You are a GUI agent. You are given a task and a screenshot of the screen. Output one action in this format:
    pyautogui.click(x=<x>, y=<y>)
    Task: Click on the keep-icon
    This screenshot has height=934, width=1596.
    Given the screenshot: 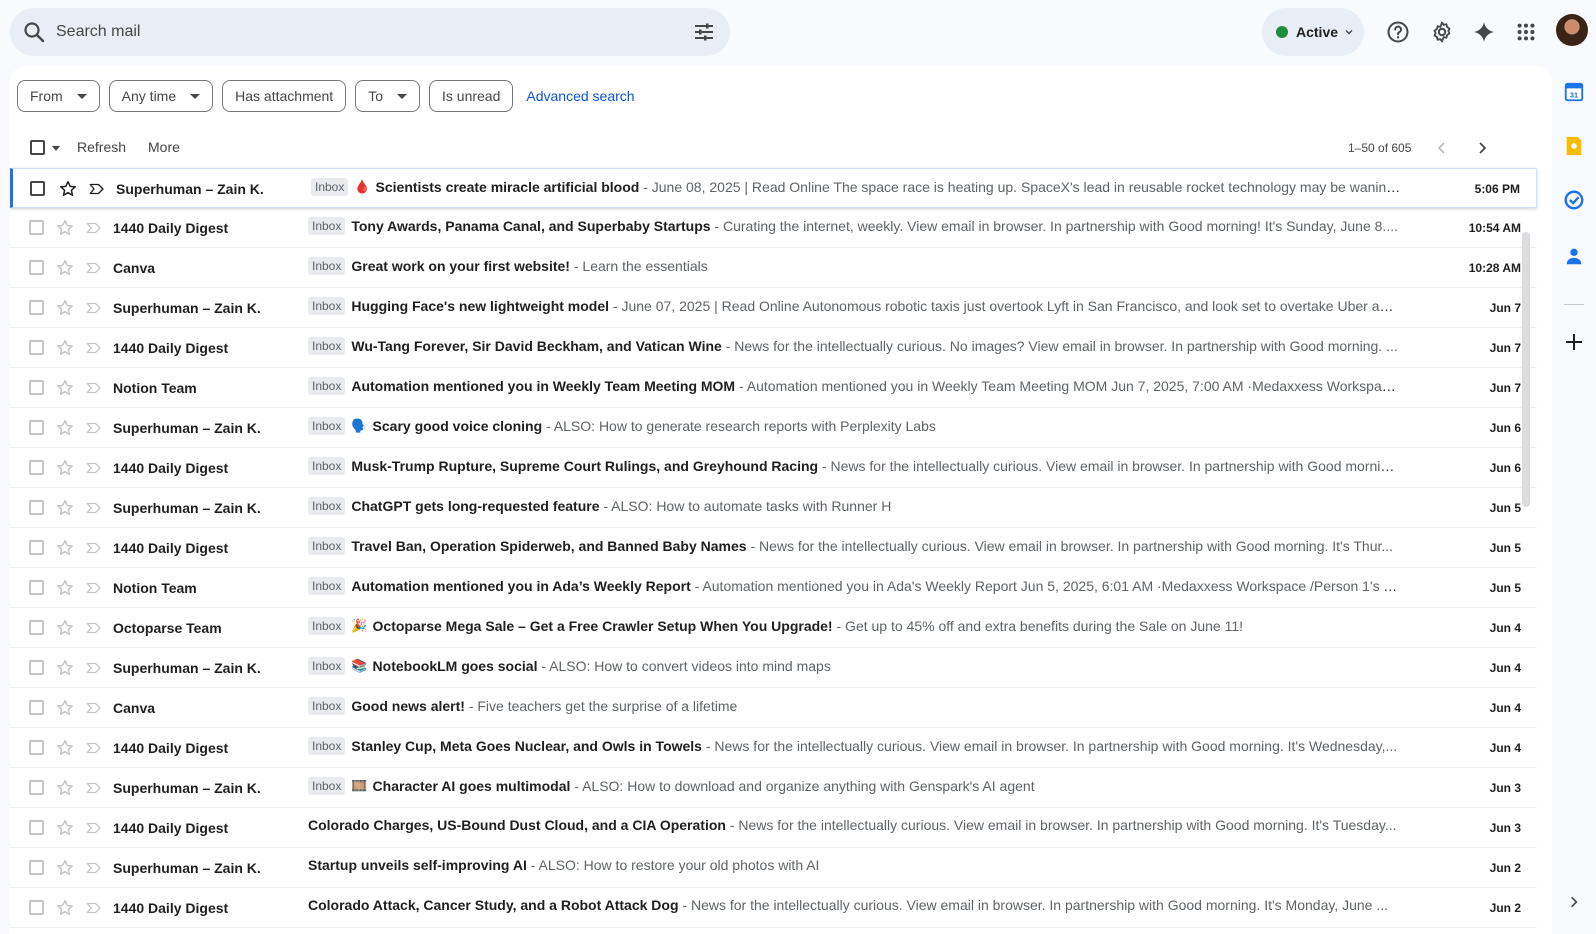 What is the action you would take?
    pyautogui.click(x=1574, y=146)
    